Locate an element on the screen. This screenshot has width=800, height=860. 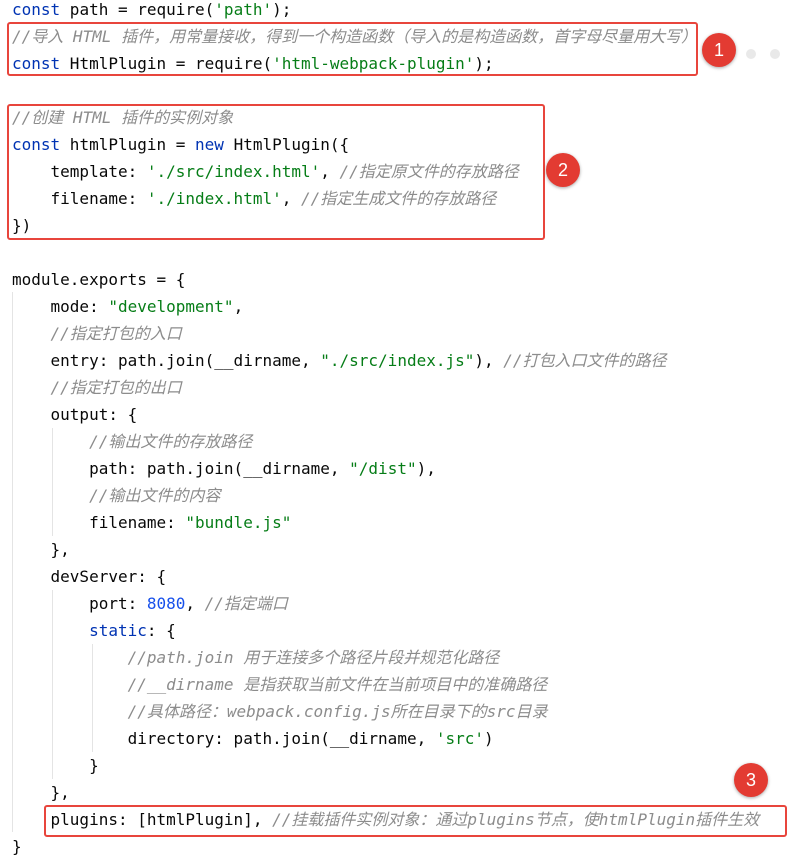
annotation-badge-2: 2 is located at coordinates (563, 170).